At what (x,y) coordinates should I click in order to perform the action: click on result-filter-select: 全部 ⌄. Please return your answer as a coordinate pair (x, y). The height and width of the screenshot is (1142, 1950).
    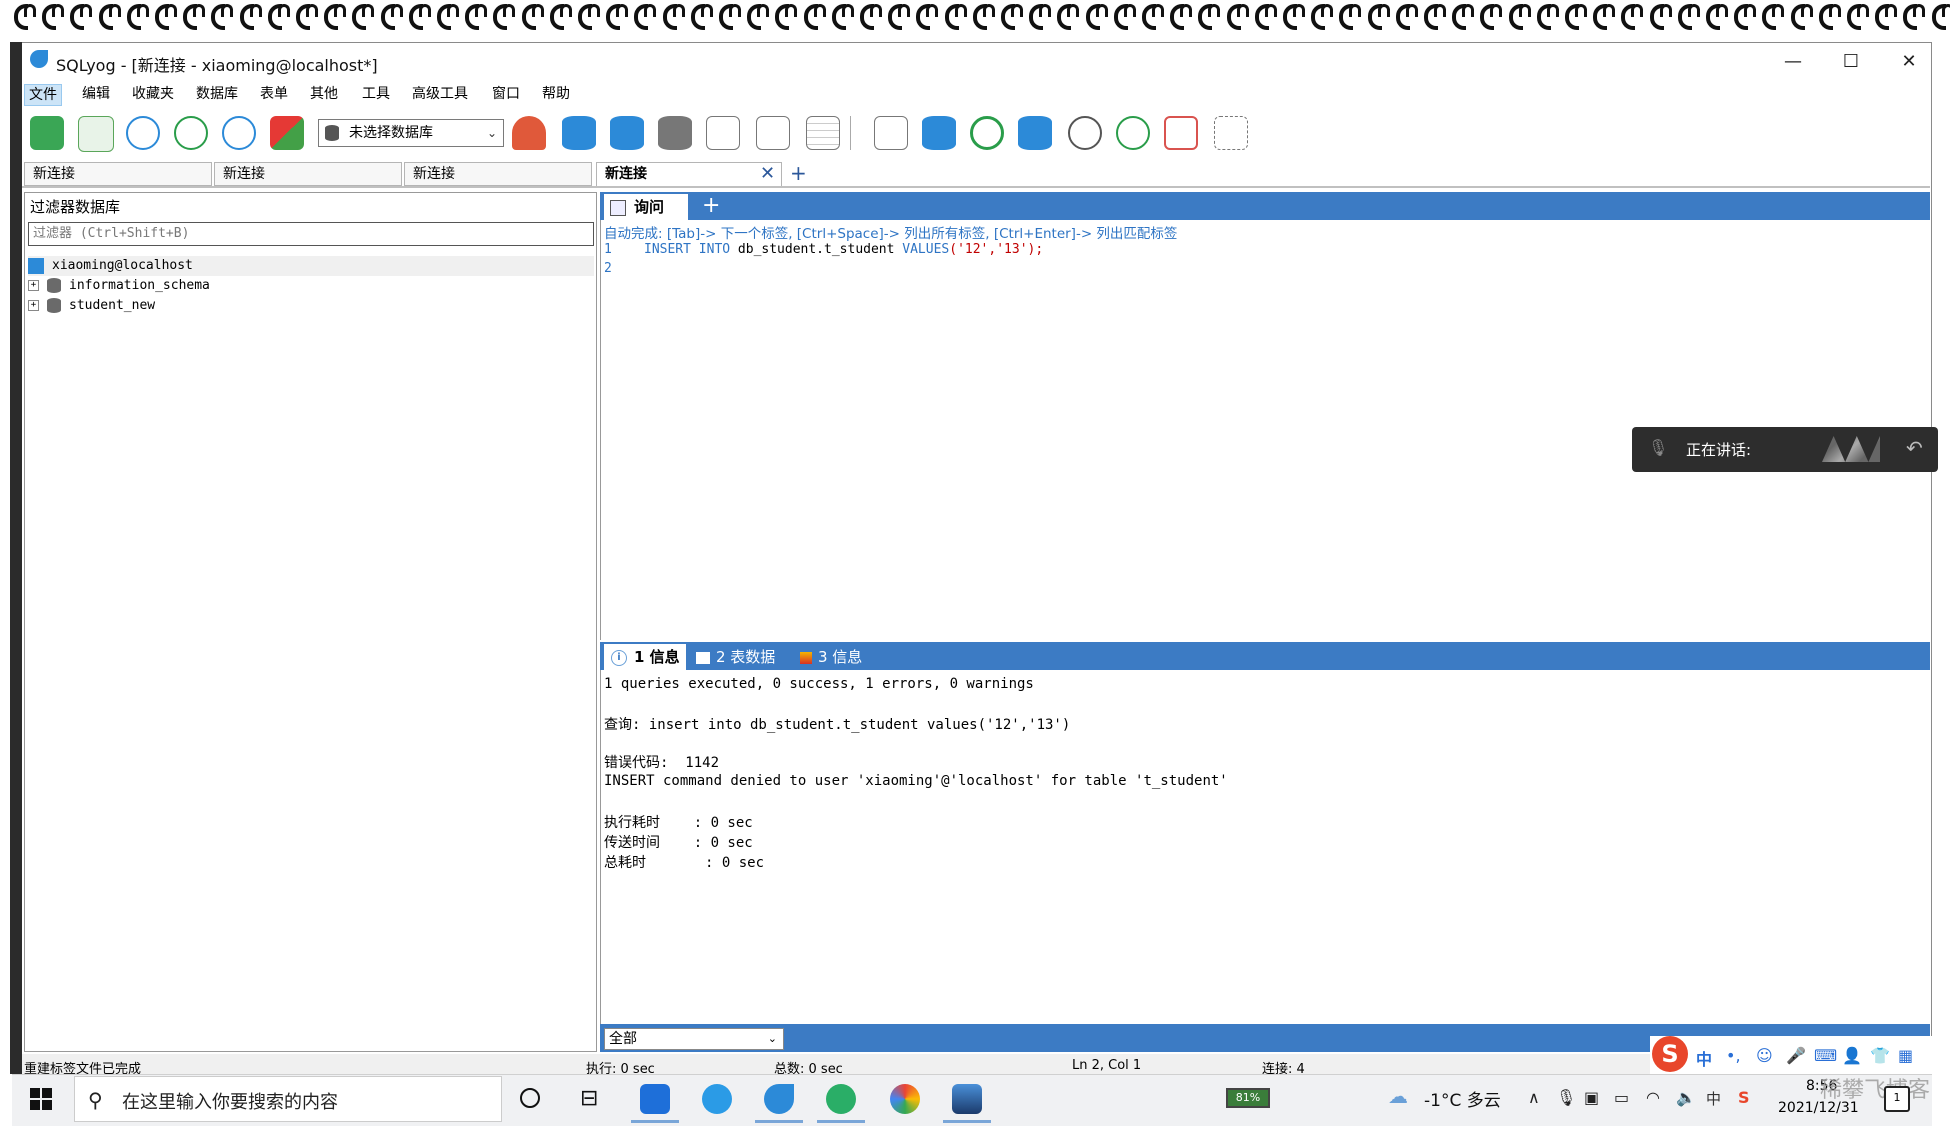
    Looking at the image, I should click on (694, 1039).